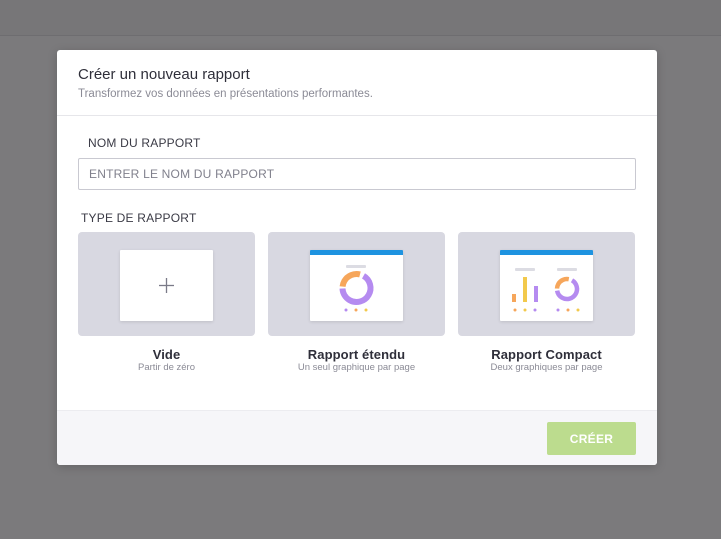 The height and width of the screenshot is (539, 721). I want to click on single-chart-page-thumbnail, so click(356, 285).